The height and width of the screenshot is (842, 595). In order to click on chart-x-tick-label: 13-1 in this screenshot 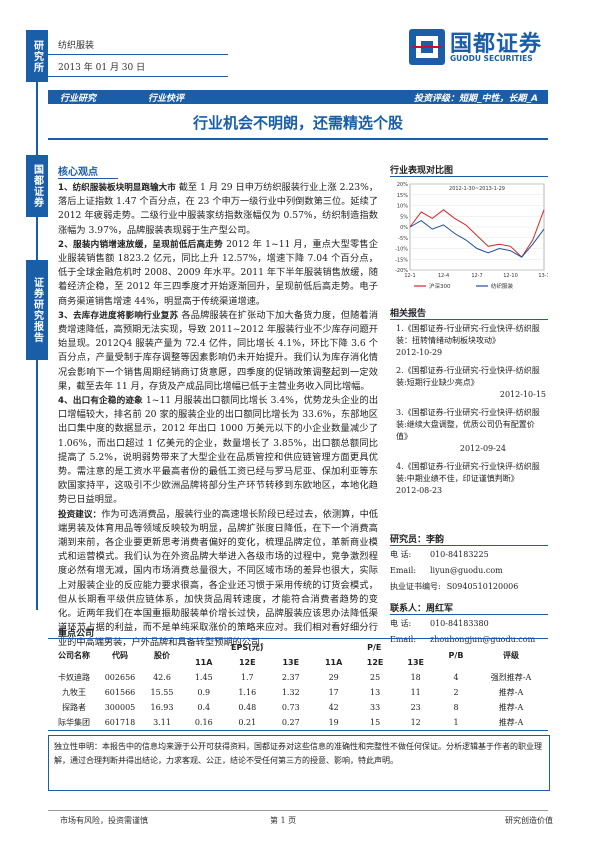, I will do `click(543, 276)`.